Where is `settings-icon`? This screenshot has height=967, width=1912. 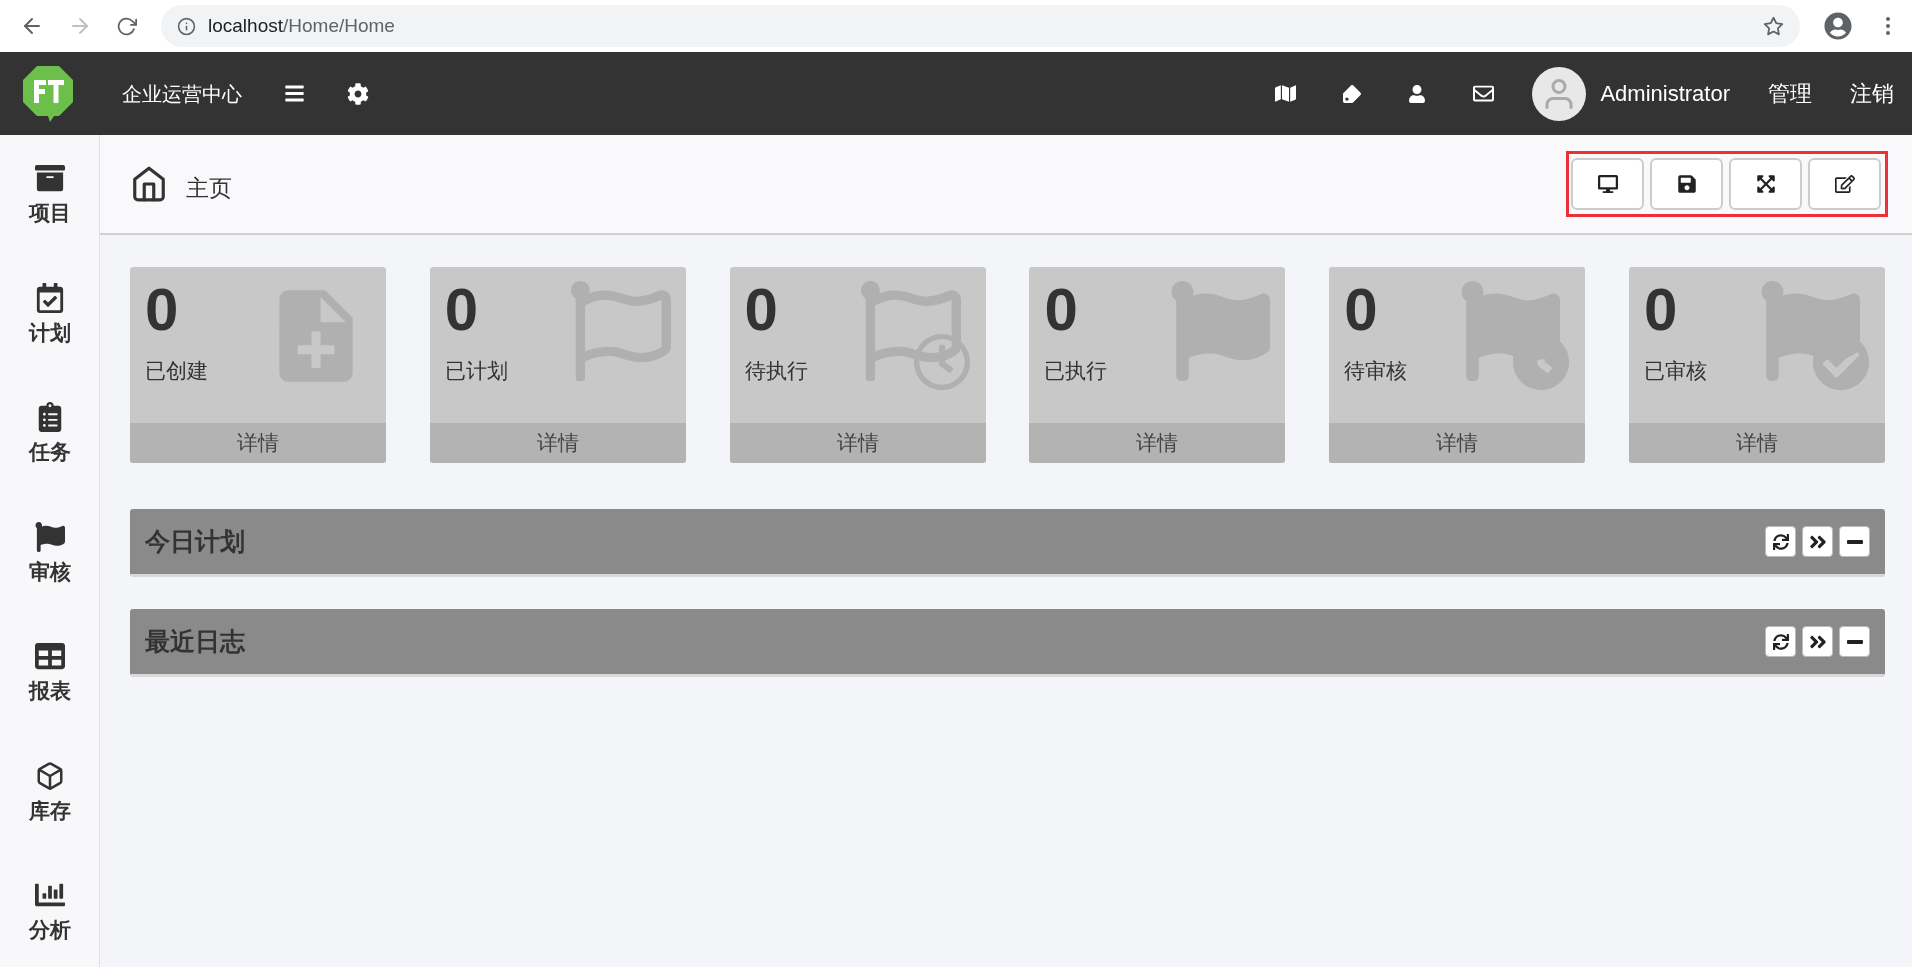
settings-icon is located at coordinates (358, 93).